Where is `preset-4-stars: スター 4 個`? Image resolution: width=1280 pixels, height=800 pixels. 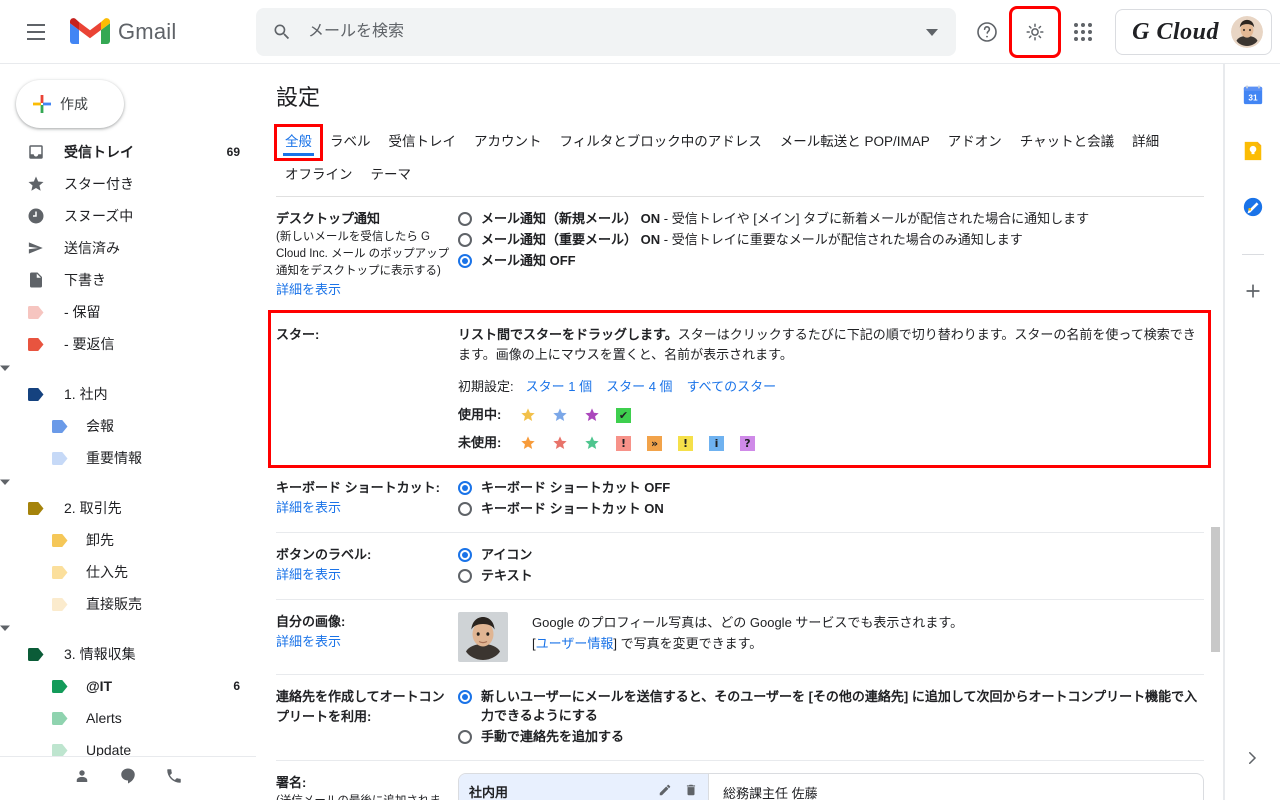
preset-4-stars: スター 4 個 is located at coordinates (639, 387).